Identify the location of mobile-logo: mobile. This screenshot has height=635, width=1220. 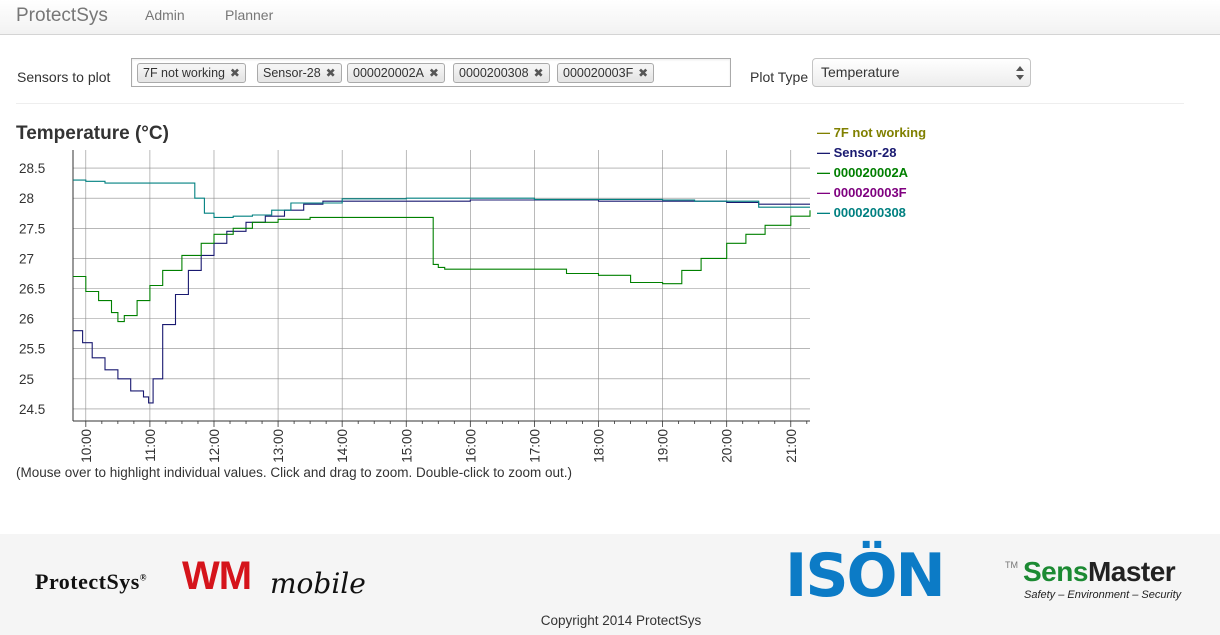
(318, 583).